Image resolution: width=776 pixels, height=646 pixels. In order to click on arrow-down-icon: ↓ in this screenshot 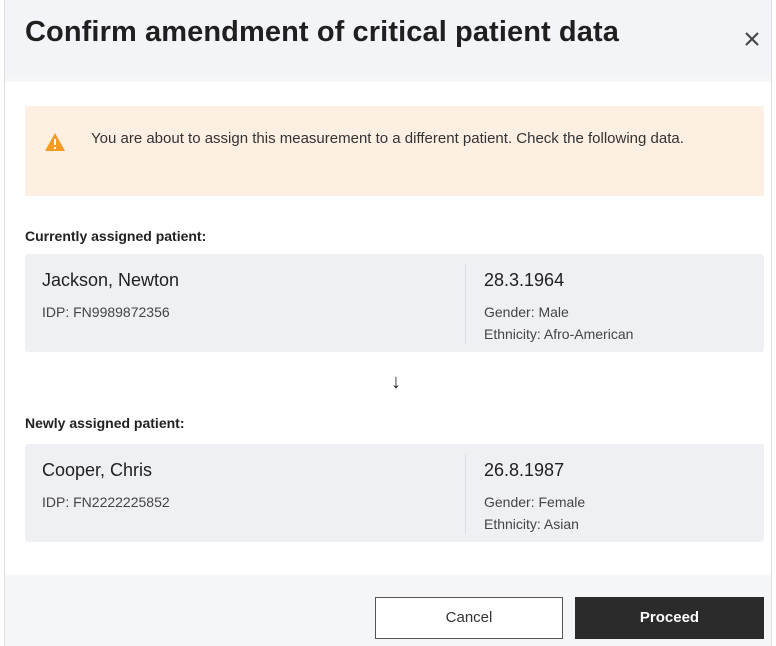, I will do `click(396, 382)`.